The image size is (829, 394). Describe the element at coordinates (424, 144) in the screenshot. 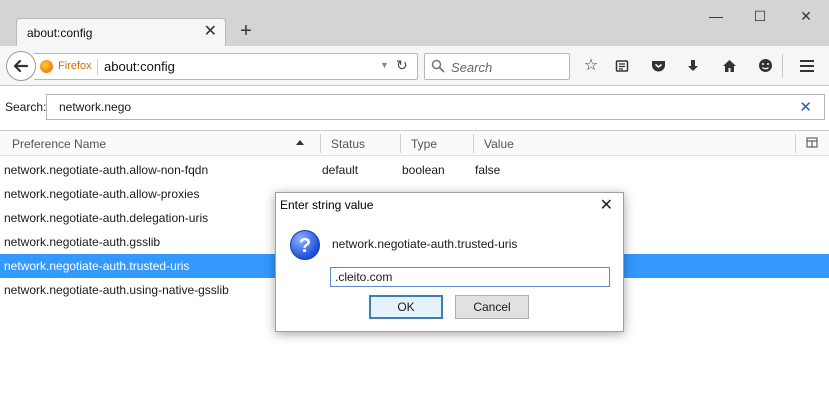

I see `column-header-type: Type` at that location.